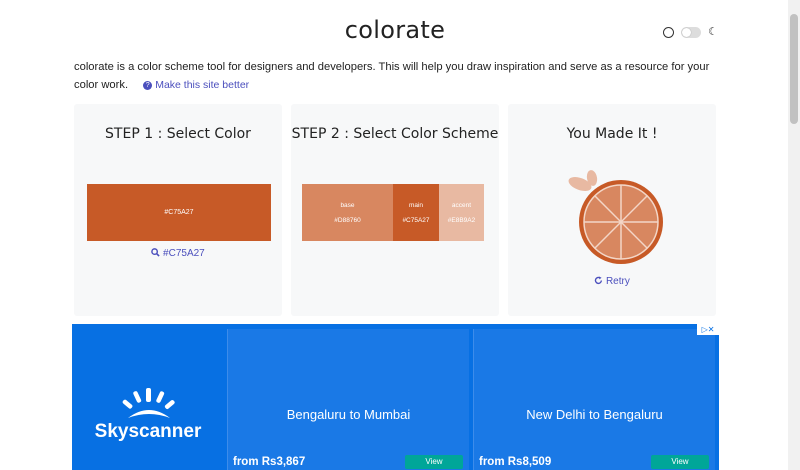  What do you see at coordinates (708, 329) in the screenshot?
I see `ad-choices-icon: ▷✕` at bounding box center [708, 329].